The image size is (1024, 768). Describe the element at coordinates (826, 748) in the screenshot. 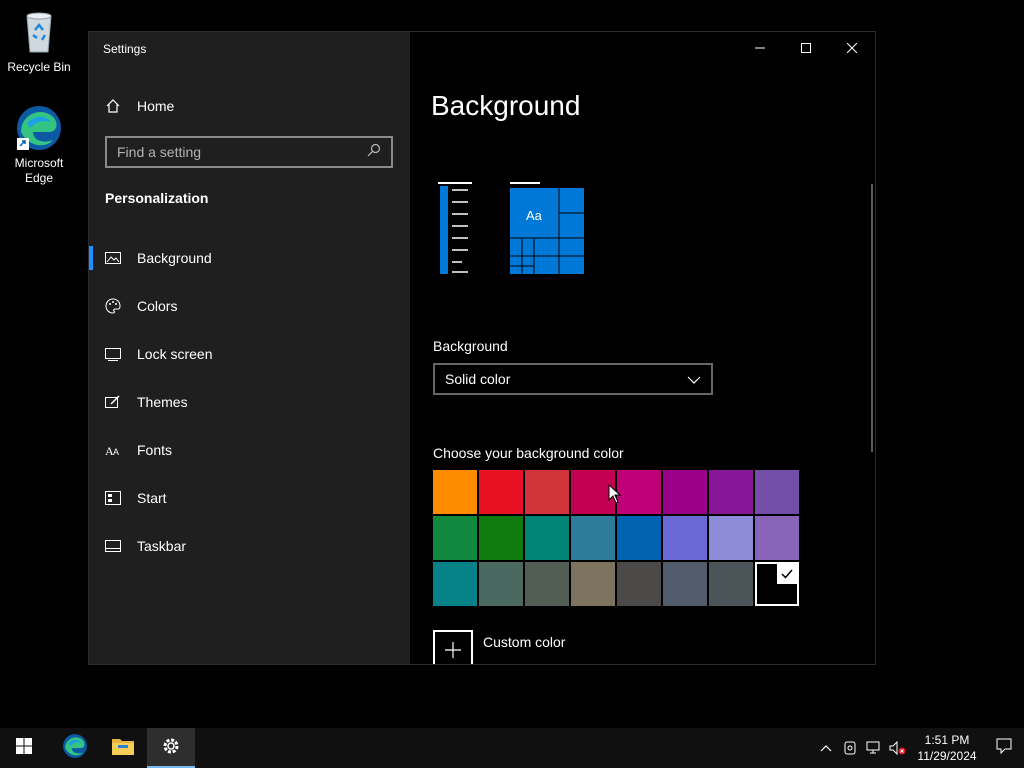

I see `chevron-up-icon` at that location.